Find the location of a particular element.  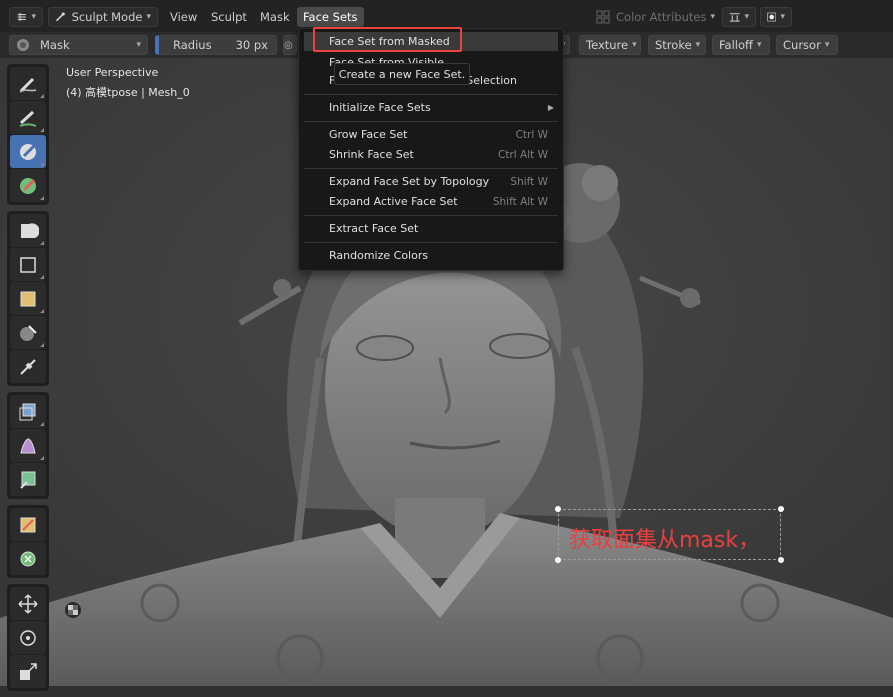

color-attributes-icon is located at coordinates (603, 17).